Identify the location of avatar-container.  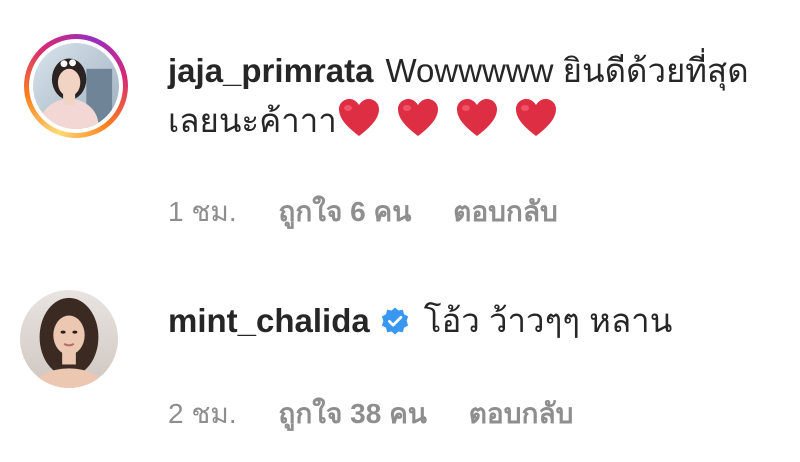
(69, 339).